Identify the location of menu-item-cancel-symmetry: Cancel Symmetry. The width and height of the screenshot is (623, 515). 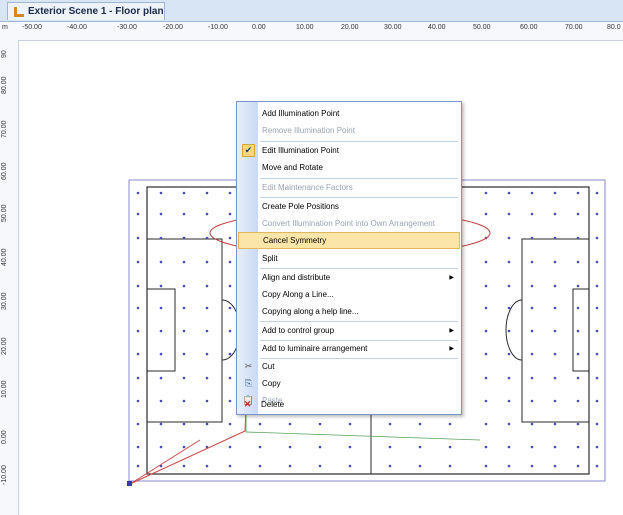
(349, 240).